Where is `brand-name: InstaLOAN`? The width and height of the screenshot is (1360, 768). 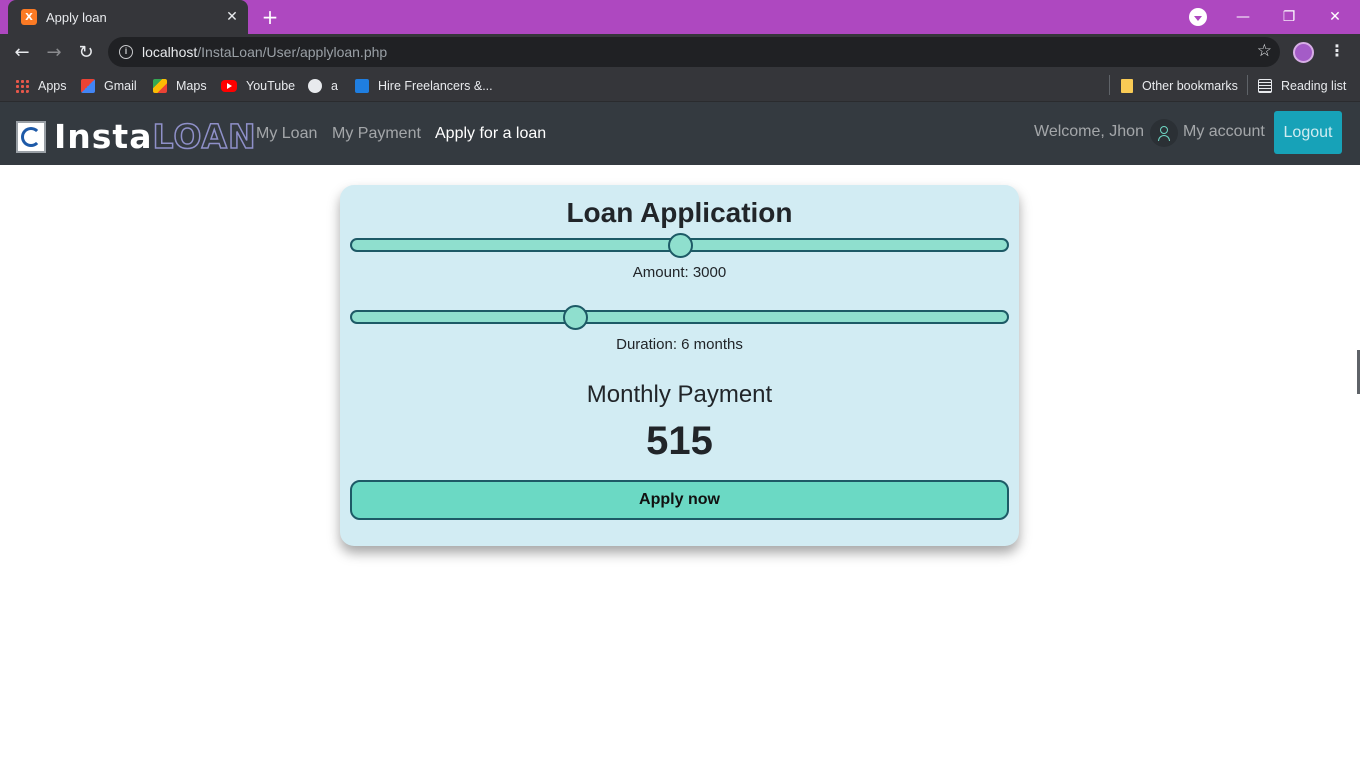
brand-name: InstaLOAN is located at coordinates (155, 136).